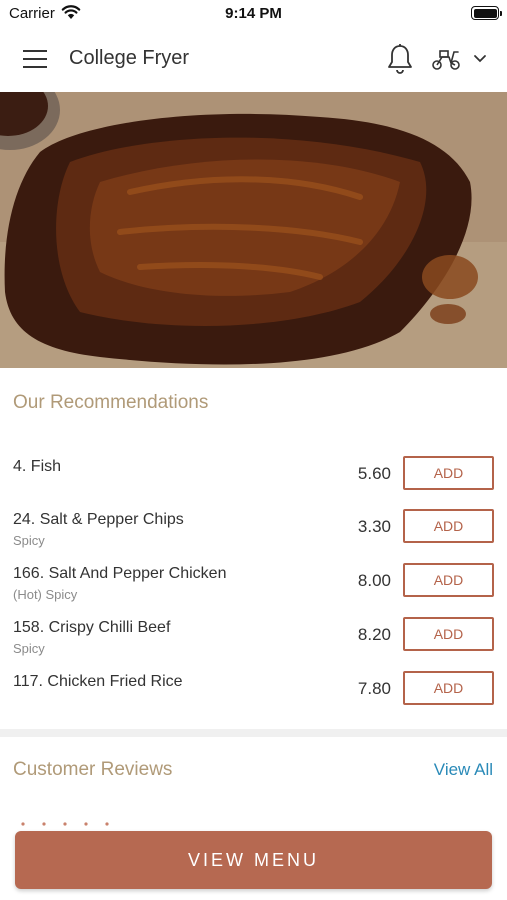  I want to click on status-bar: Carrier 9:14 PM, so click(253, 14).